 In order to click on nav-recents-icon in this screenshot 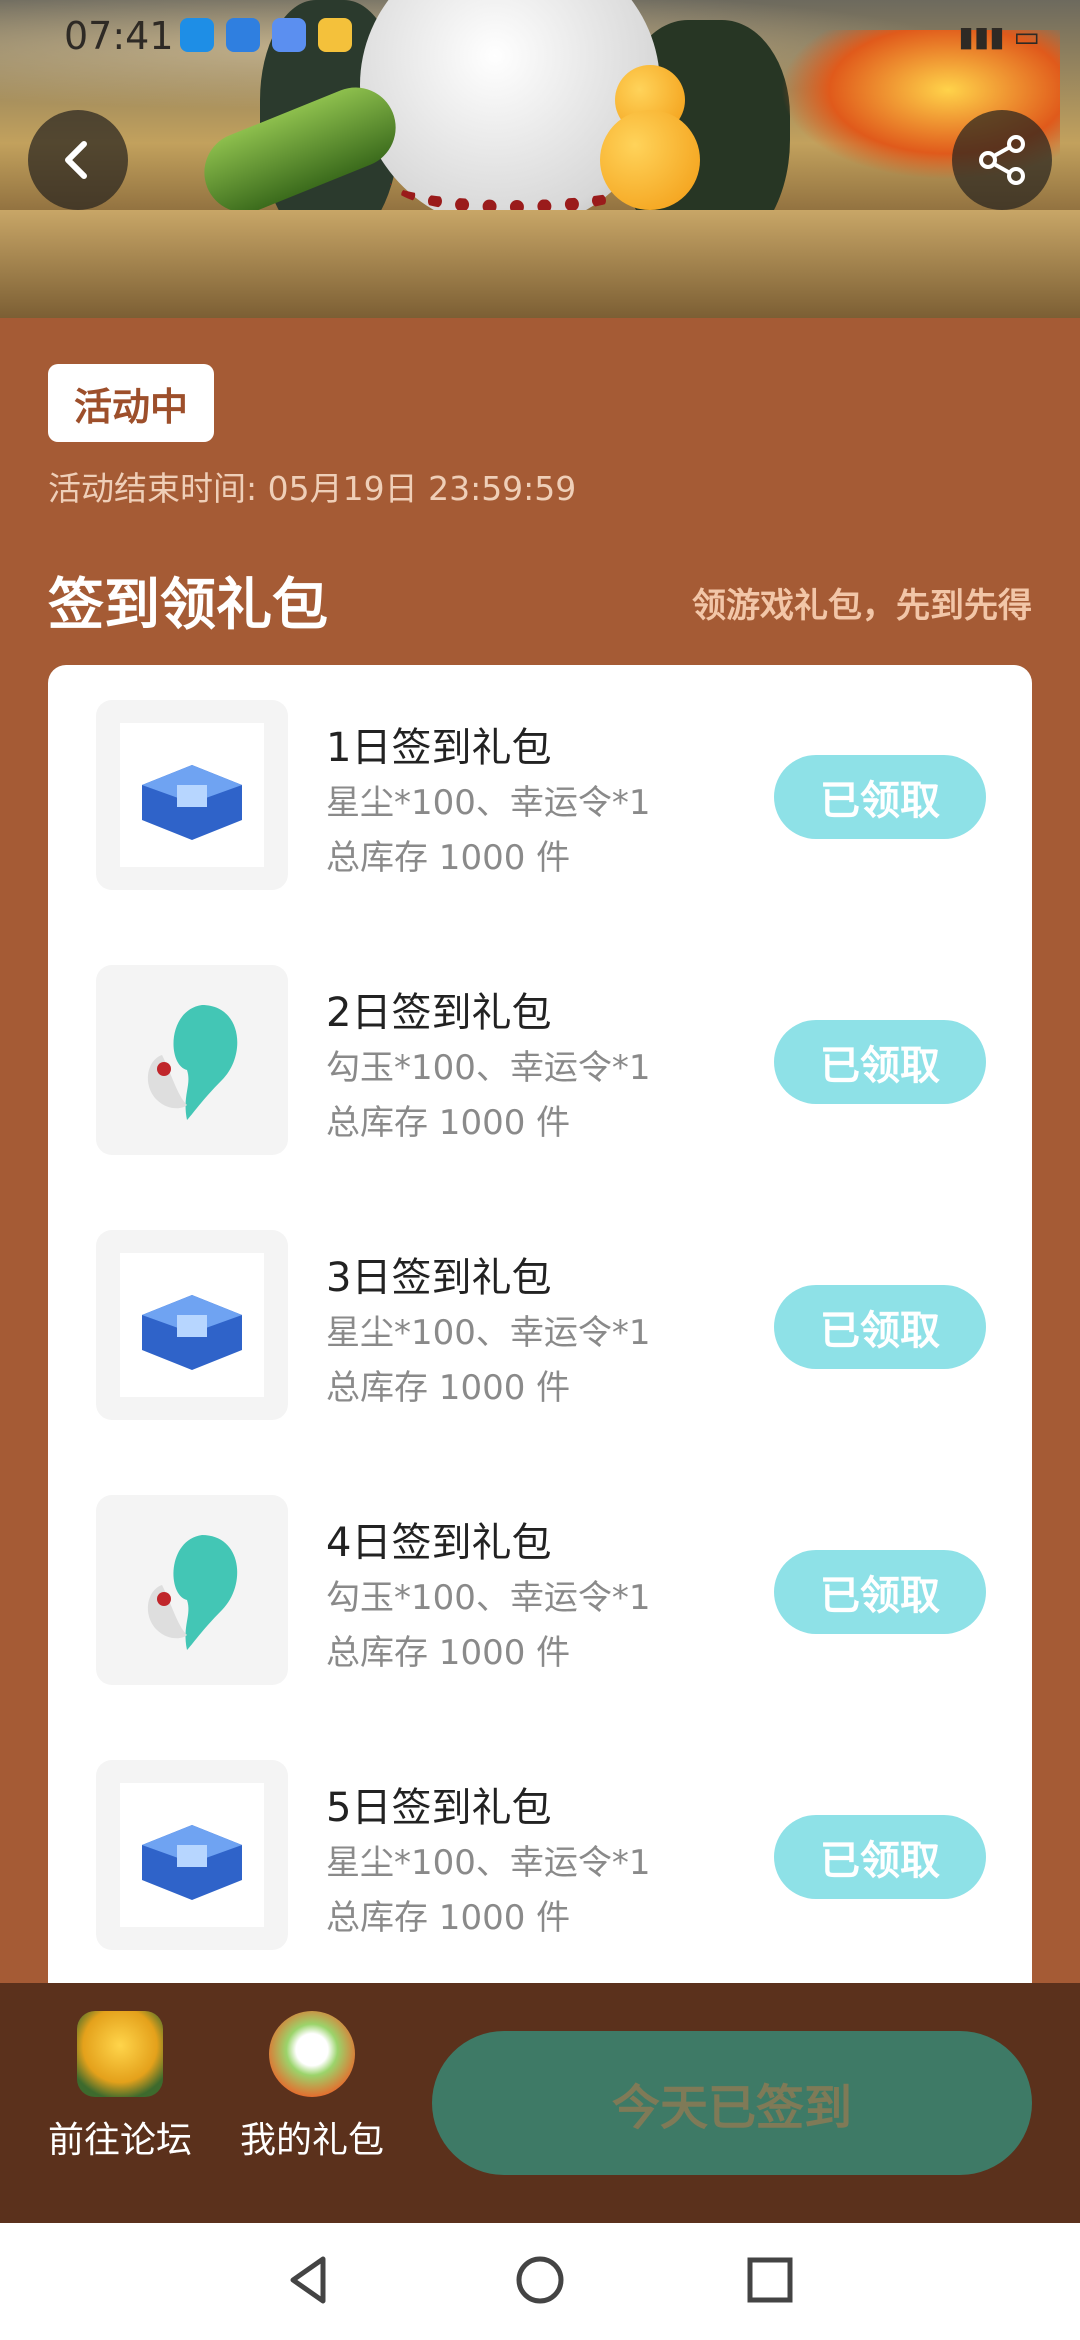, I will do `click(770, 2280)`.